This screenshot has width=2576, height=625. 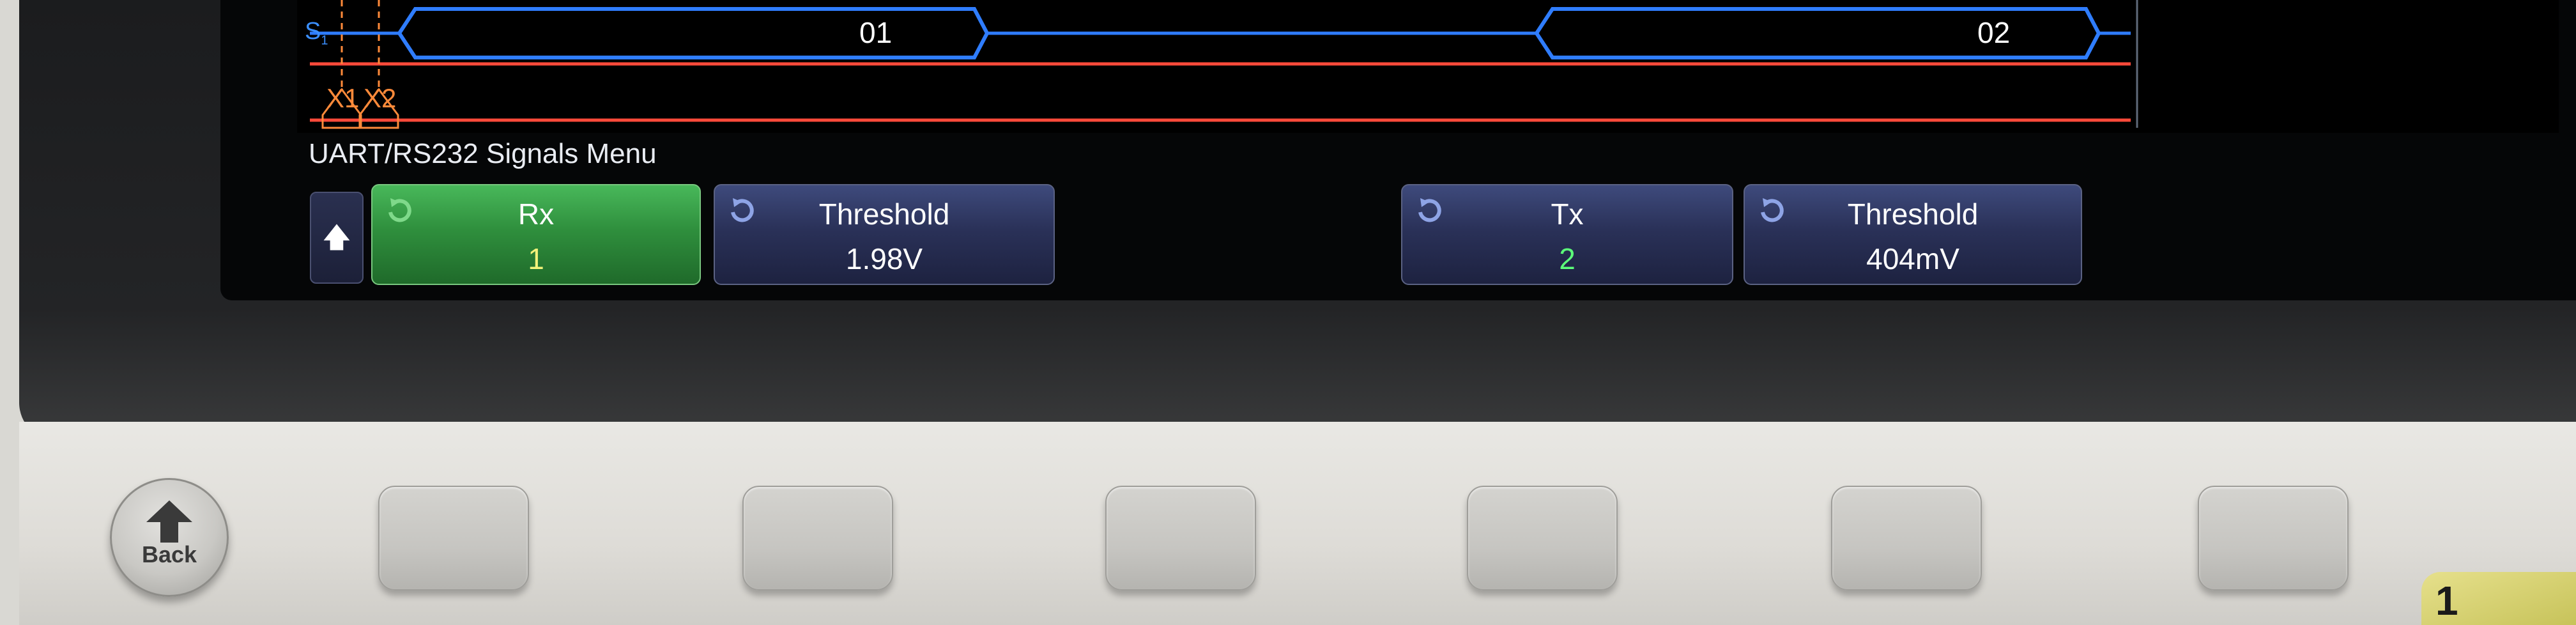 I want to click on softkey-rx-threshold-value: 1.98V, so click(x=884, y=258).